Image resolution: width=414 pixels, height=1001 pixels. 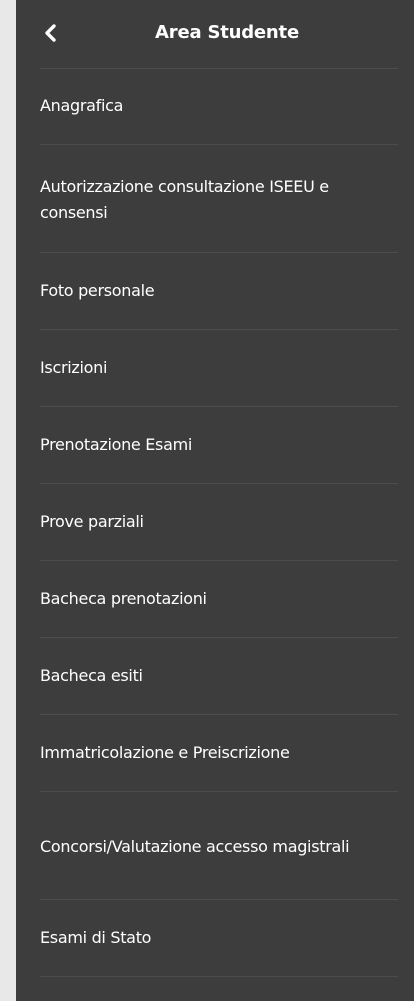 I want to click on chevron-left-icon, so click(x=50, y=33).